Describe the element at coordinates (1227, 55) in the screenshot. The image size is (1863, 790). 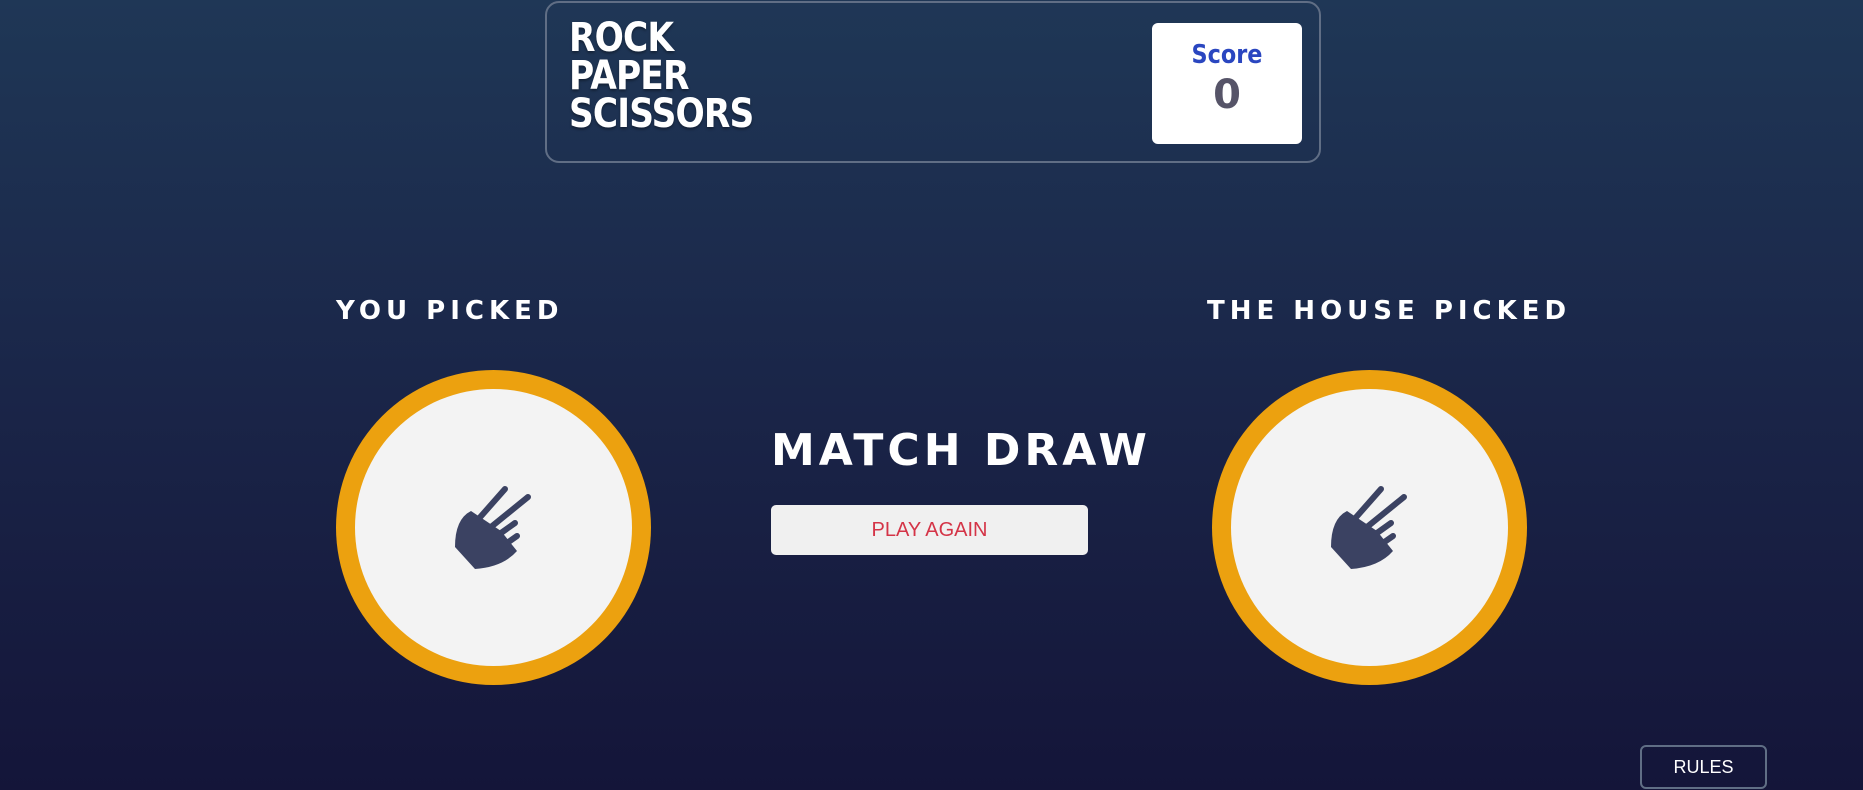
I see `score-label: Score` at that location.